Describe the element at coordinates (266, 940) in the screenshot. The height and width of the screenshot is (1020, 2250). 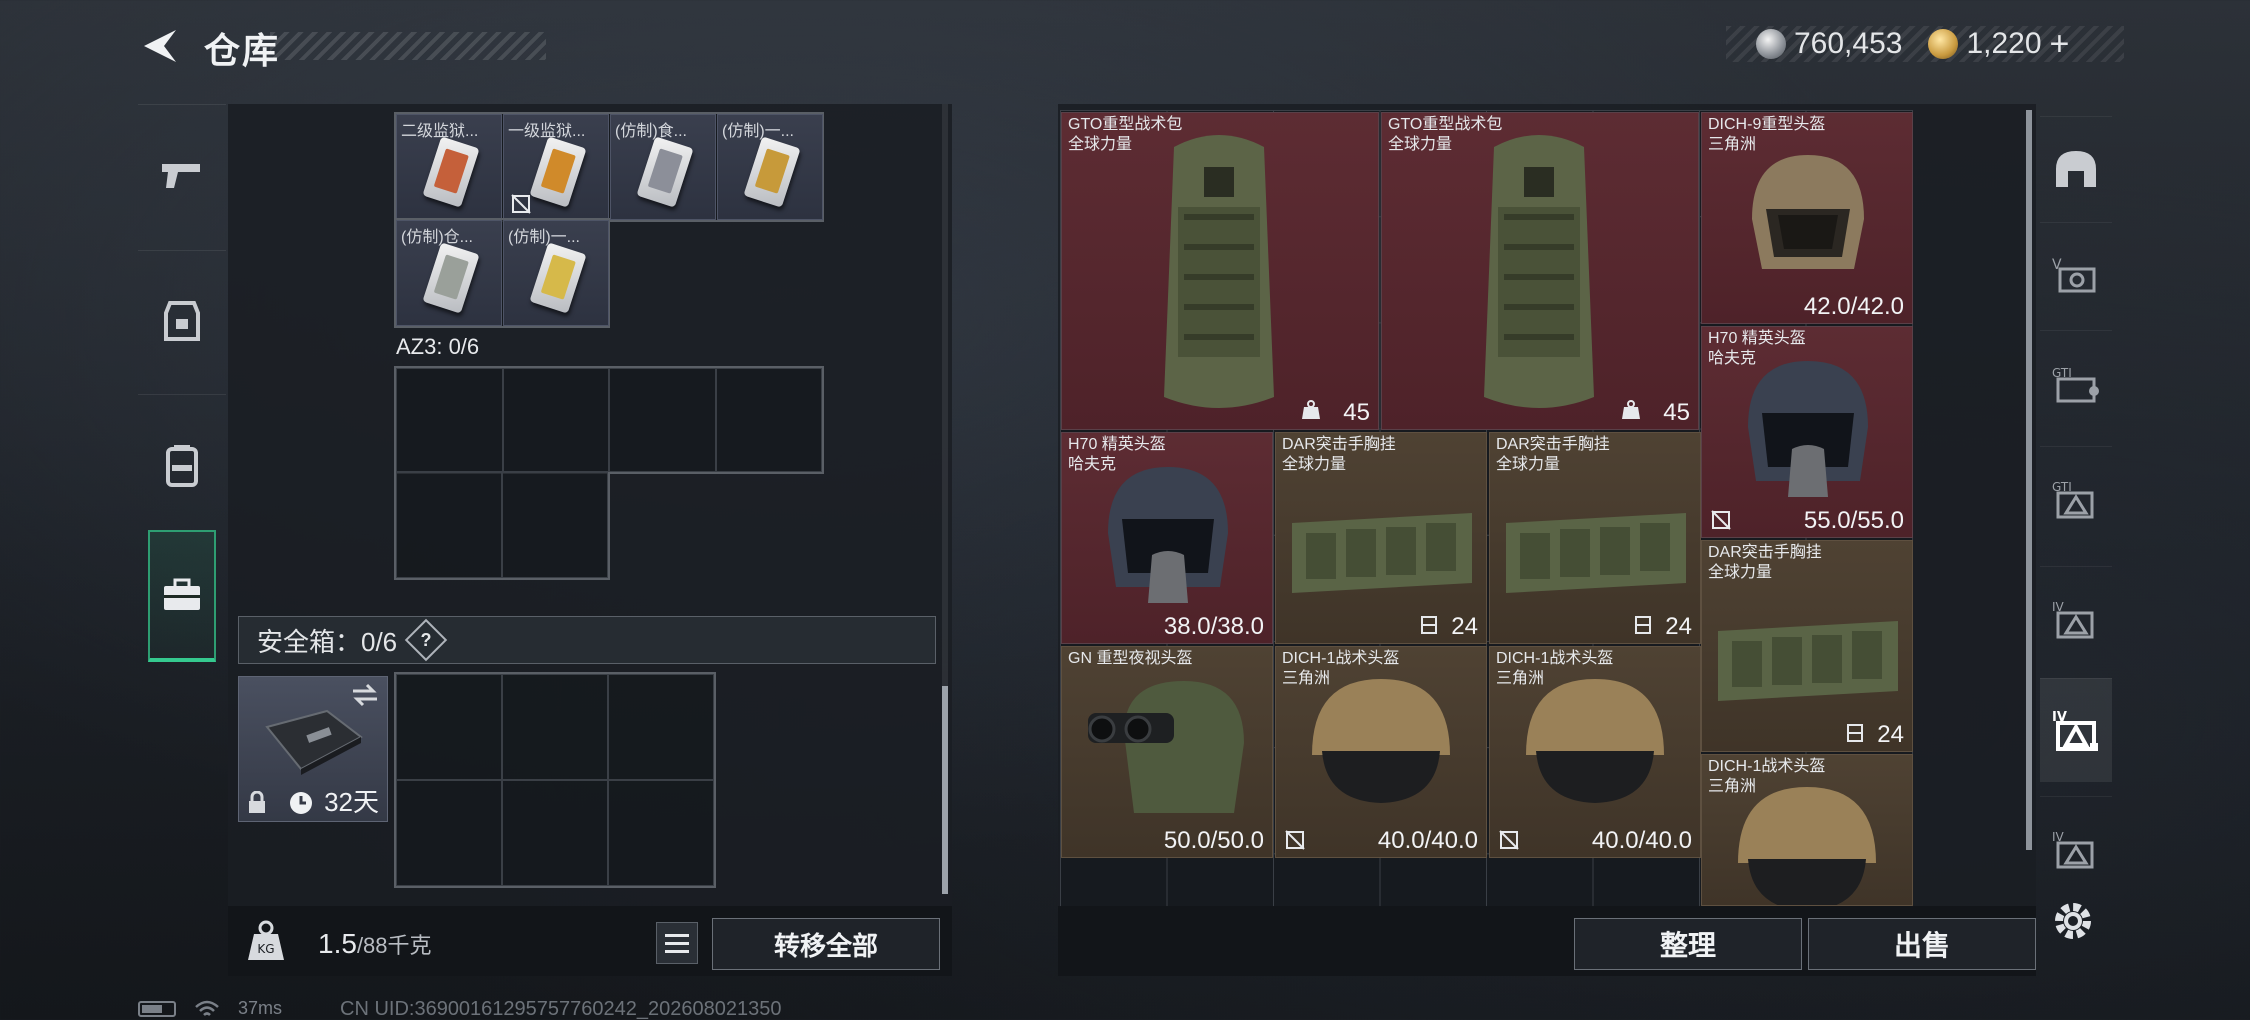
I see `weight-icon: KG` at that location.